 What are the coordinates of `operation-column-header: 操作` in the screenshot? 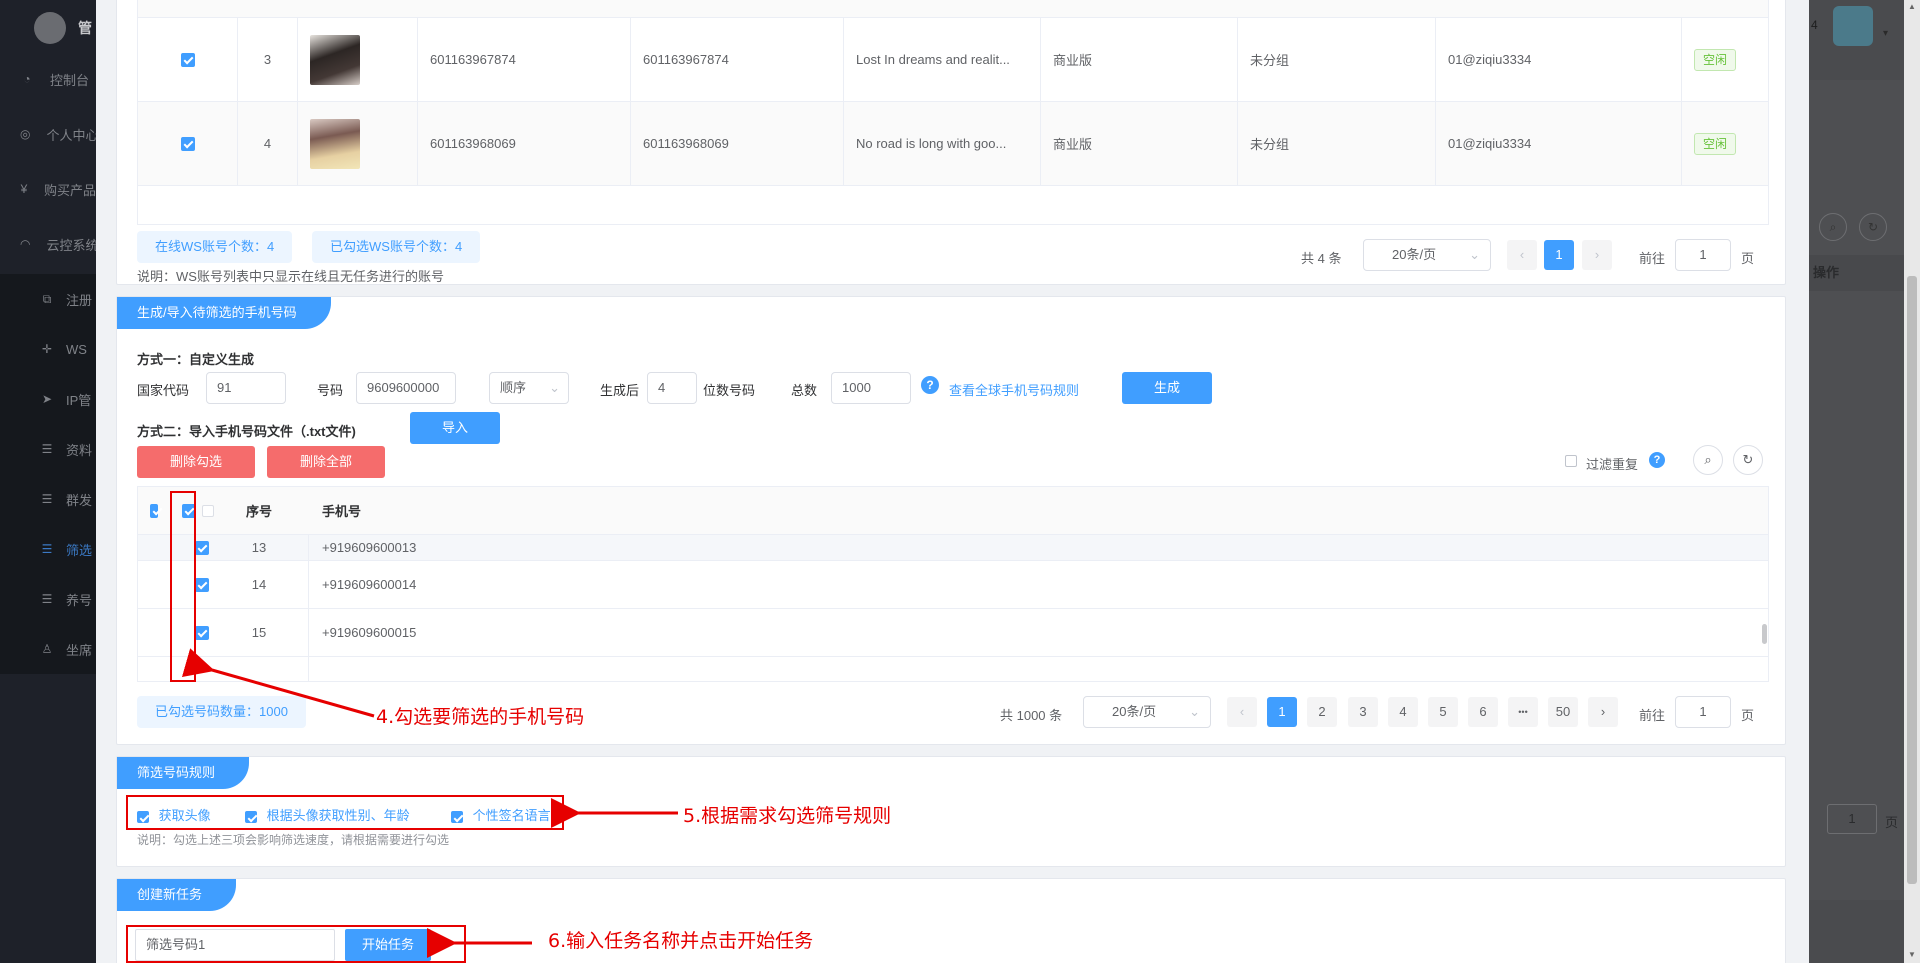 It's located at (1826, 272).